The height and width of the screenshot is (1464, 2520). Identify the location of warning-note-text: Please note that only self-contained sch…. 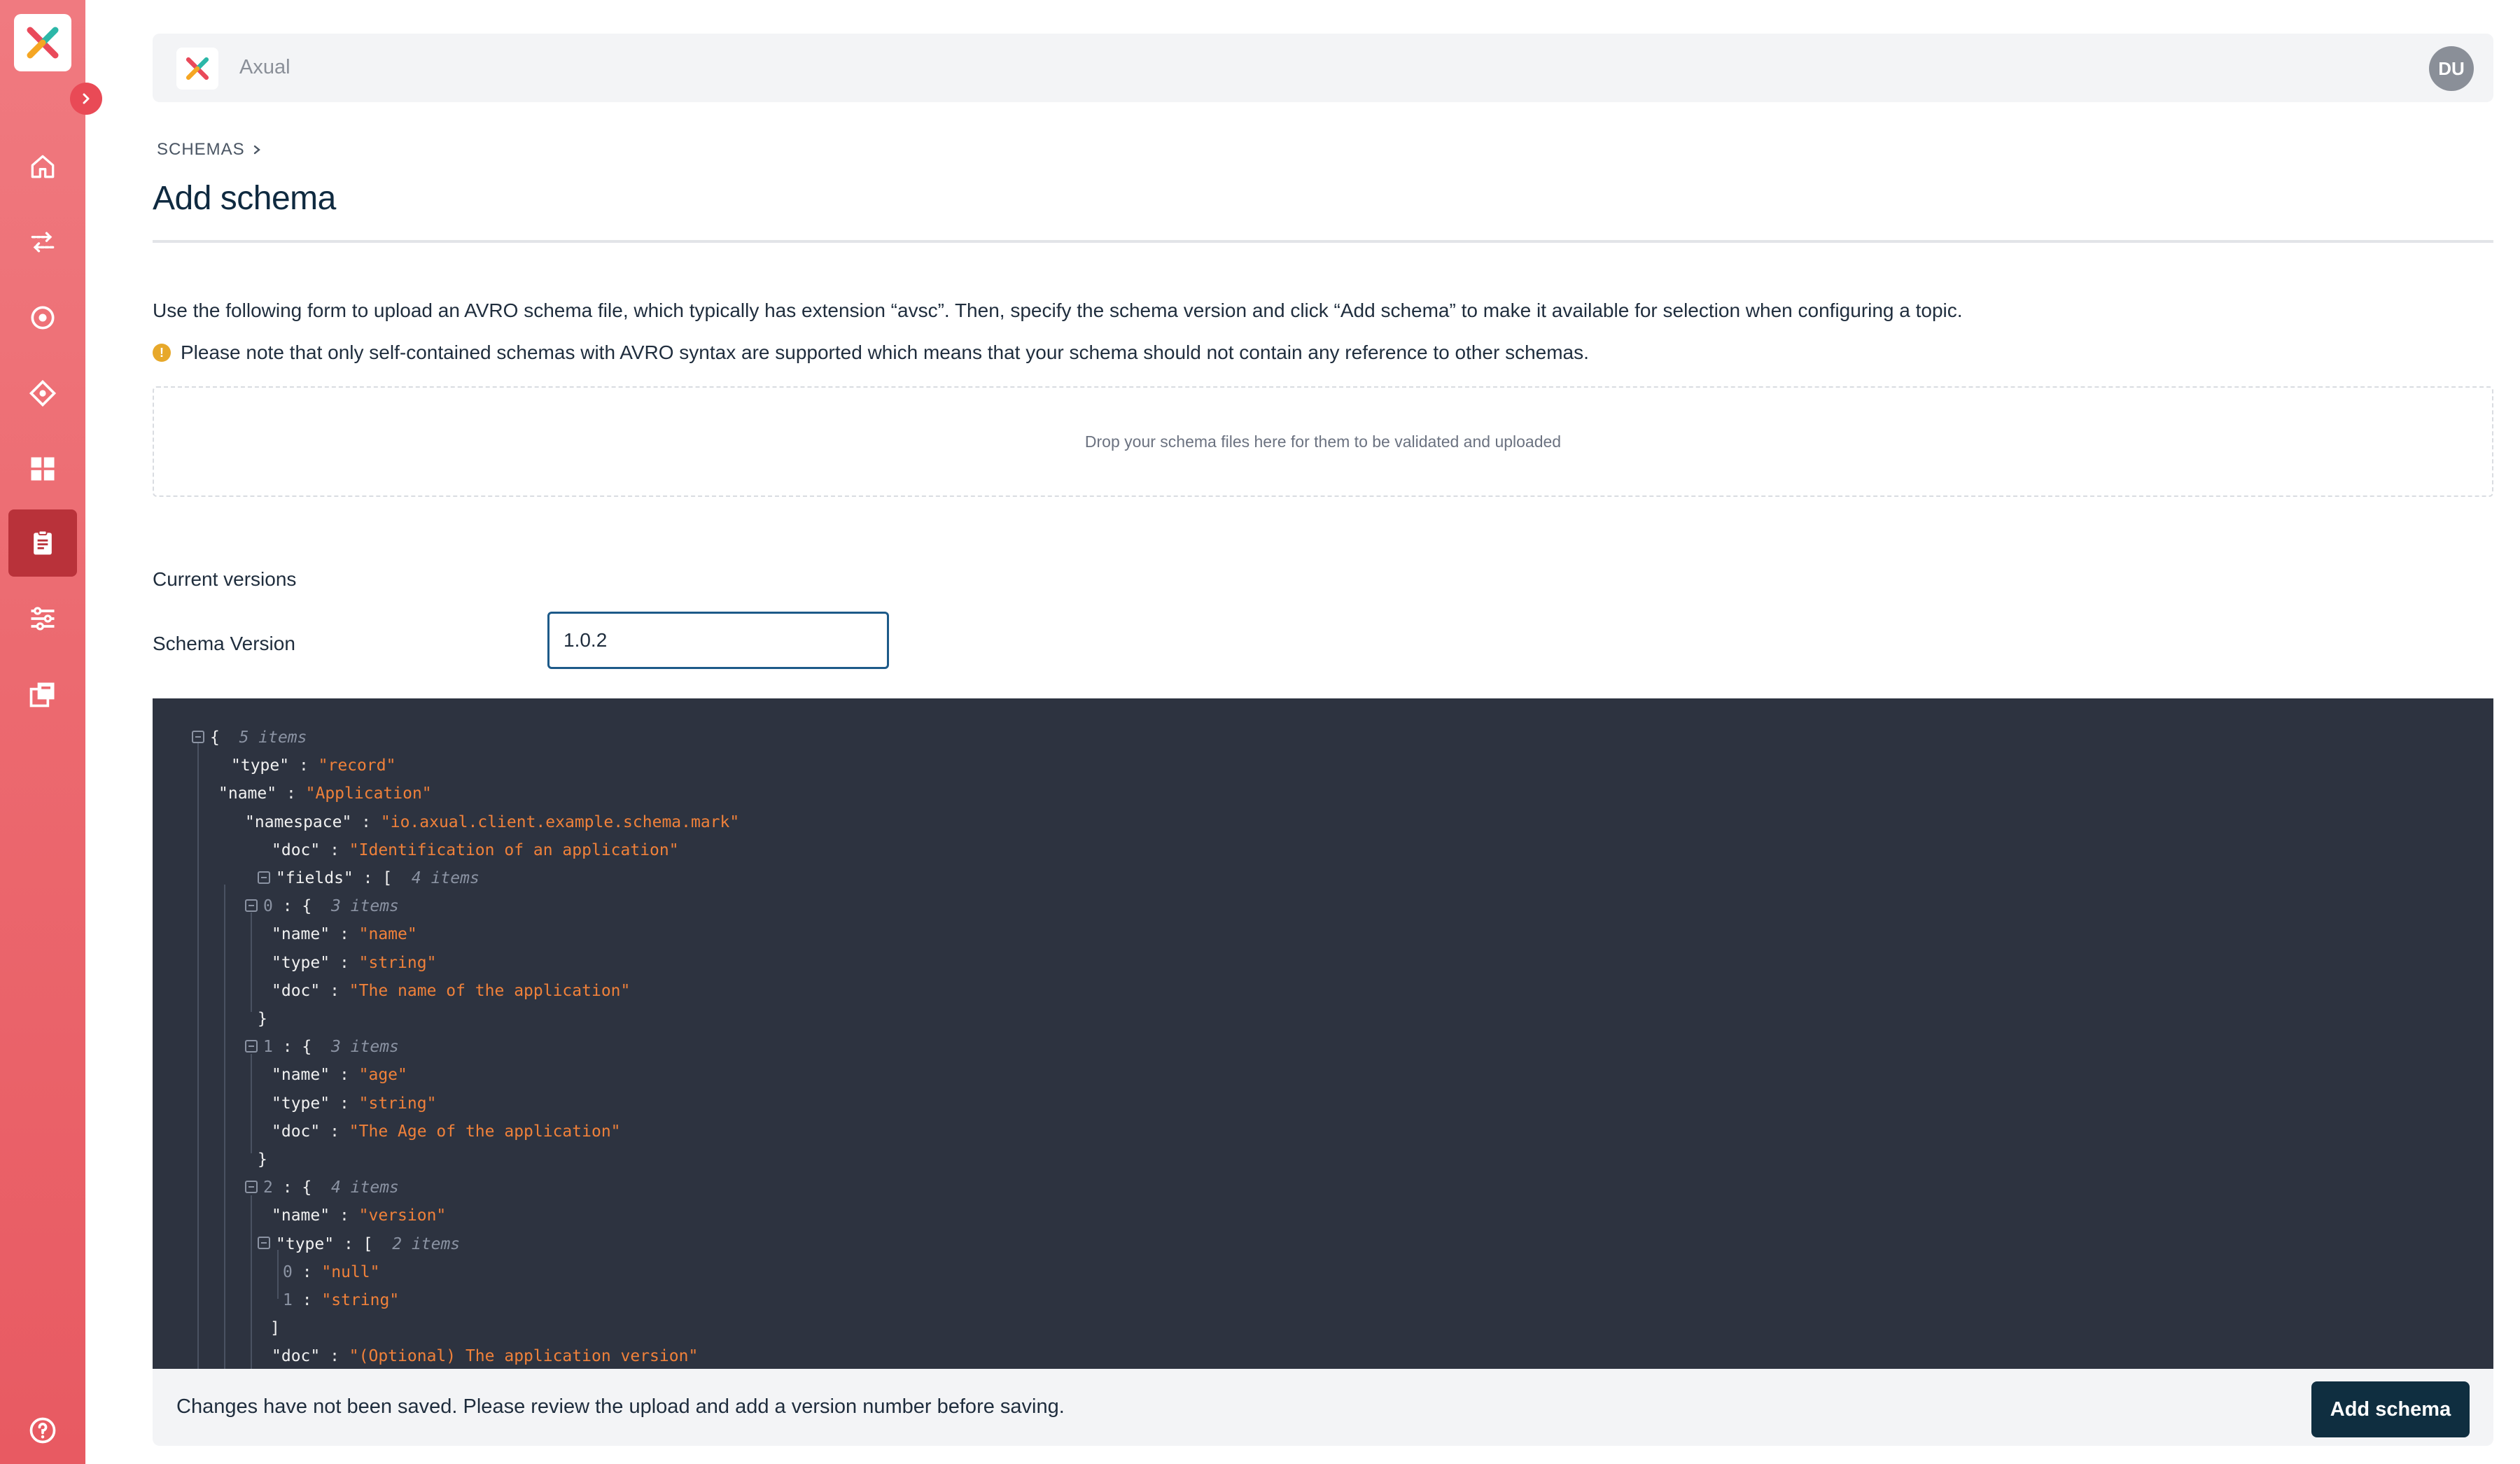
(885, 352).